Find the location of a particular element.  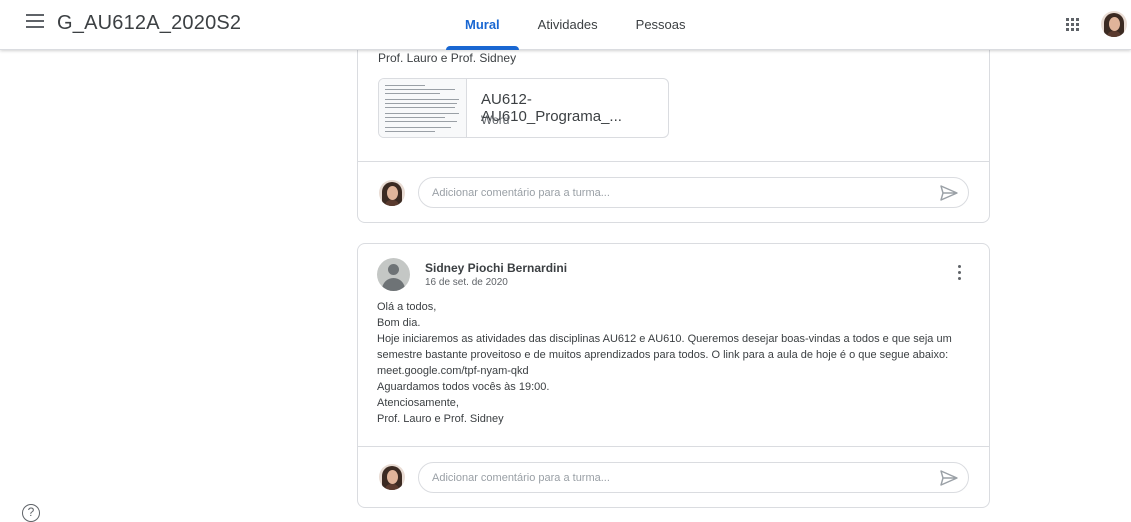

post-date: 16 de set. de 2020 is located at coordinates (466, 282).